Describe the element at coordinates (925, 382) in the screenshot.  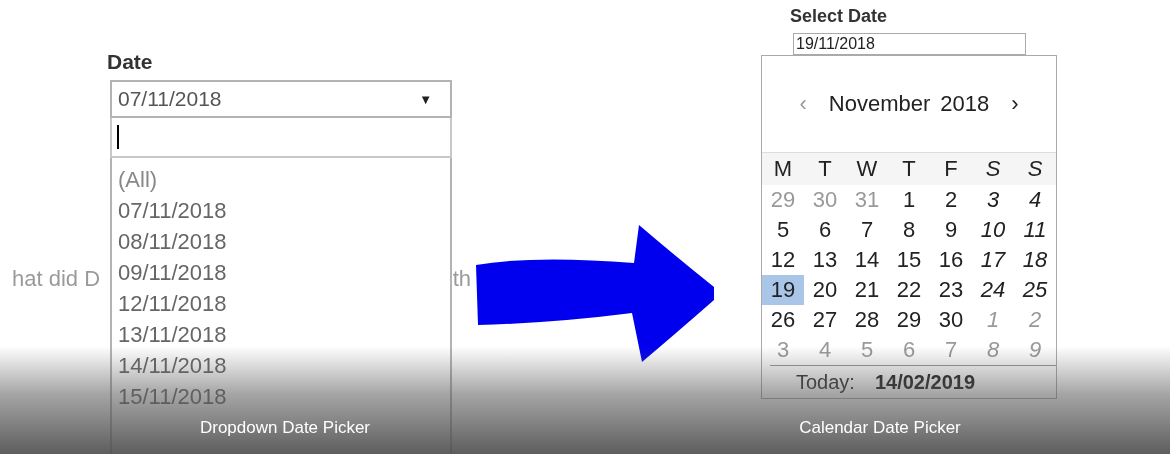
I see `today-date: 14/02/2019` at that location.